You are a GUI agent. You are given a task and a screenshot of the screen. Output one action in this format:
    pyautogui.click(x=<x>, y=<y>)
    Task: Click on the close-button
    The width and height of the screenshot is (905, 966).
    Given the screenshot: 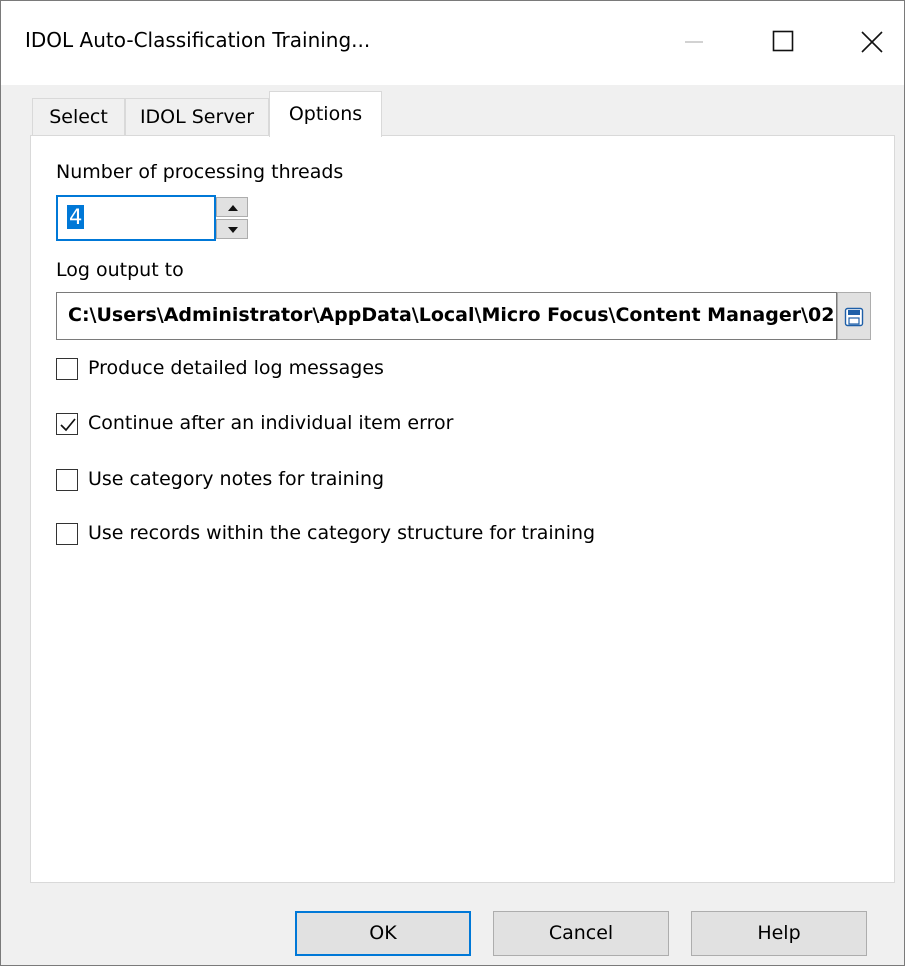 What is the action you would take?
    pyautogui.click(x=872, y=42)
    